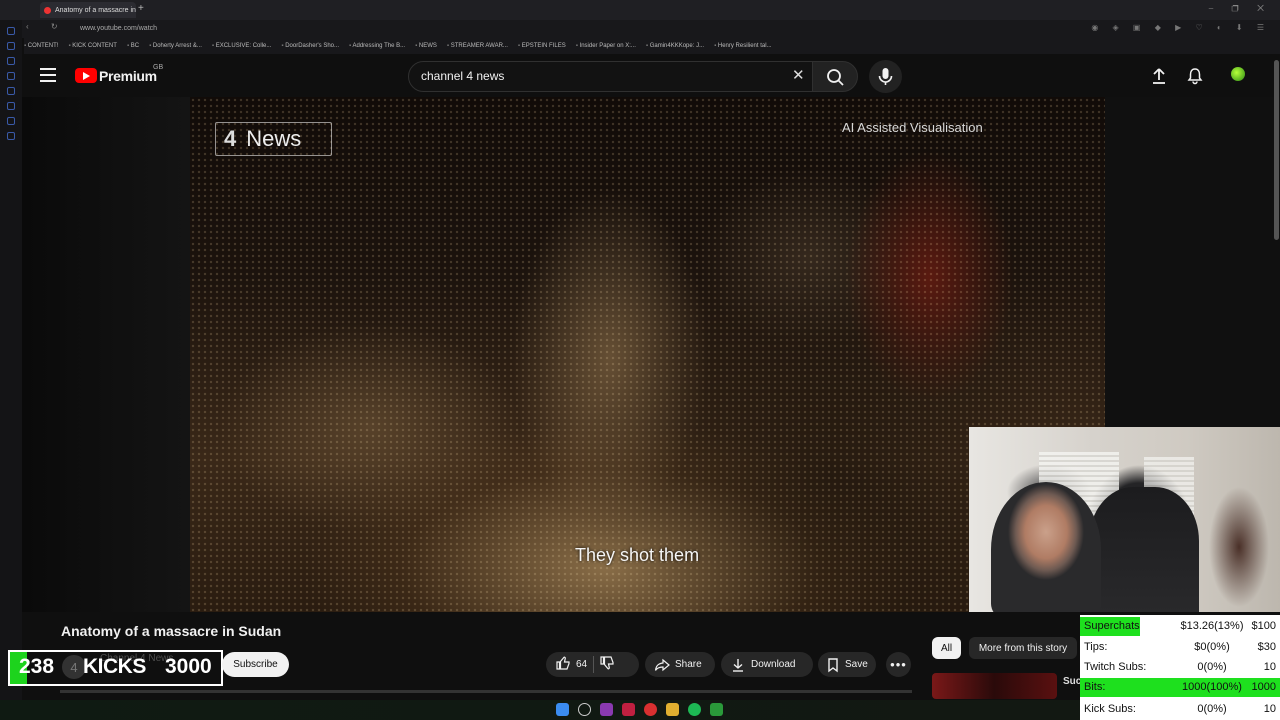  I want to click on browser-tab-active: Anatomy of a massacre in, so click(88, 10).